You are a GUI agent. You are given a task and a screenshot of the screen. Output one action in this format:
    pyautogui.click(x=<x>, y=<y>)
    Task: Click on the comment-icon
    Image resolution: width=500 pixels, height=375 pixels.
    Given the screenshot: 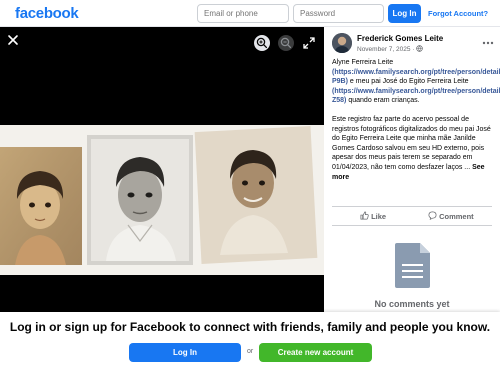 What is the action you would take?
    pyautogui.click(x=432, y=215)
    